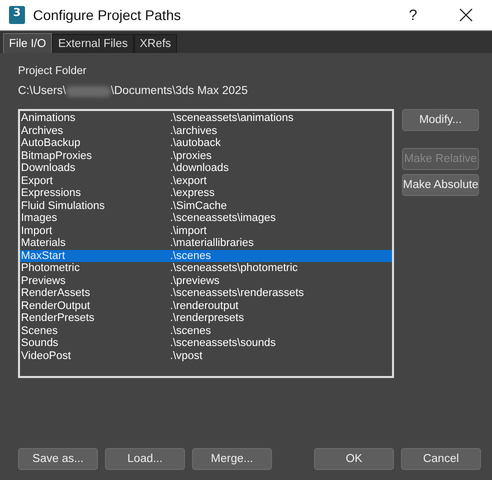  I want to click on list-row: Photometric .\sceneassets\photometric, so click(206, 268).